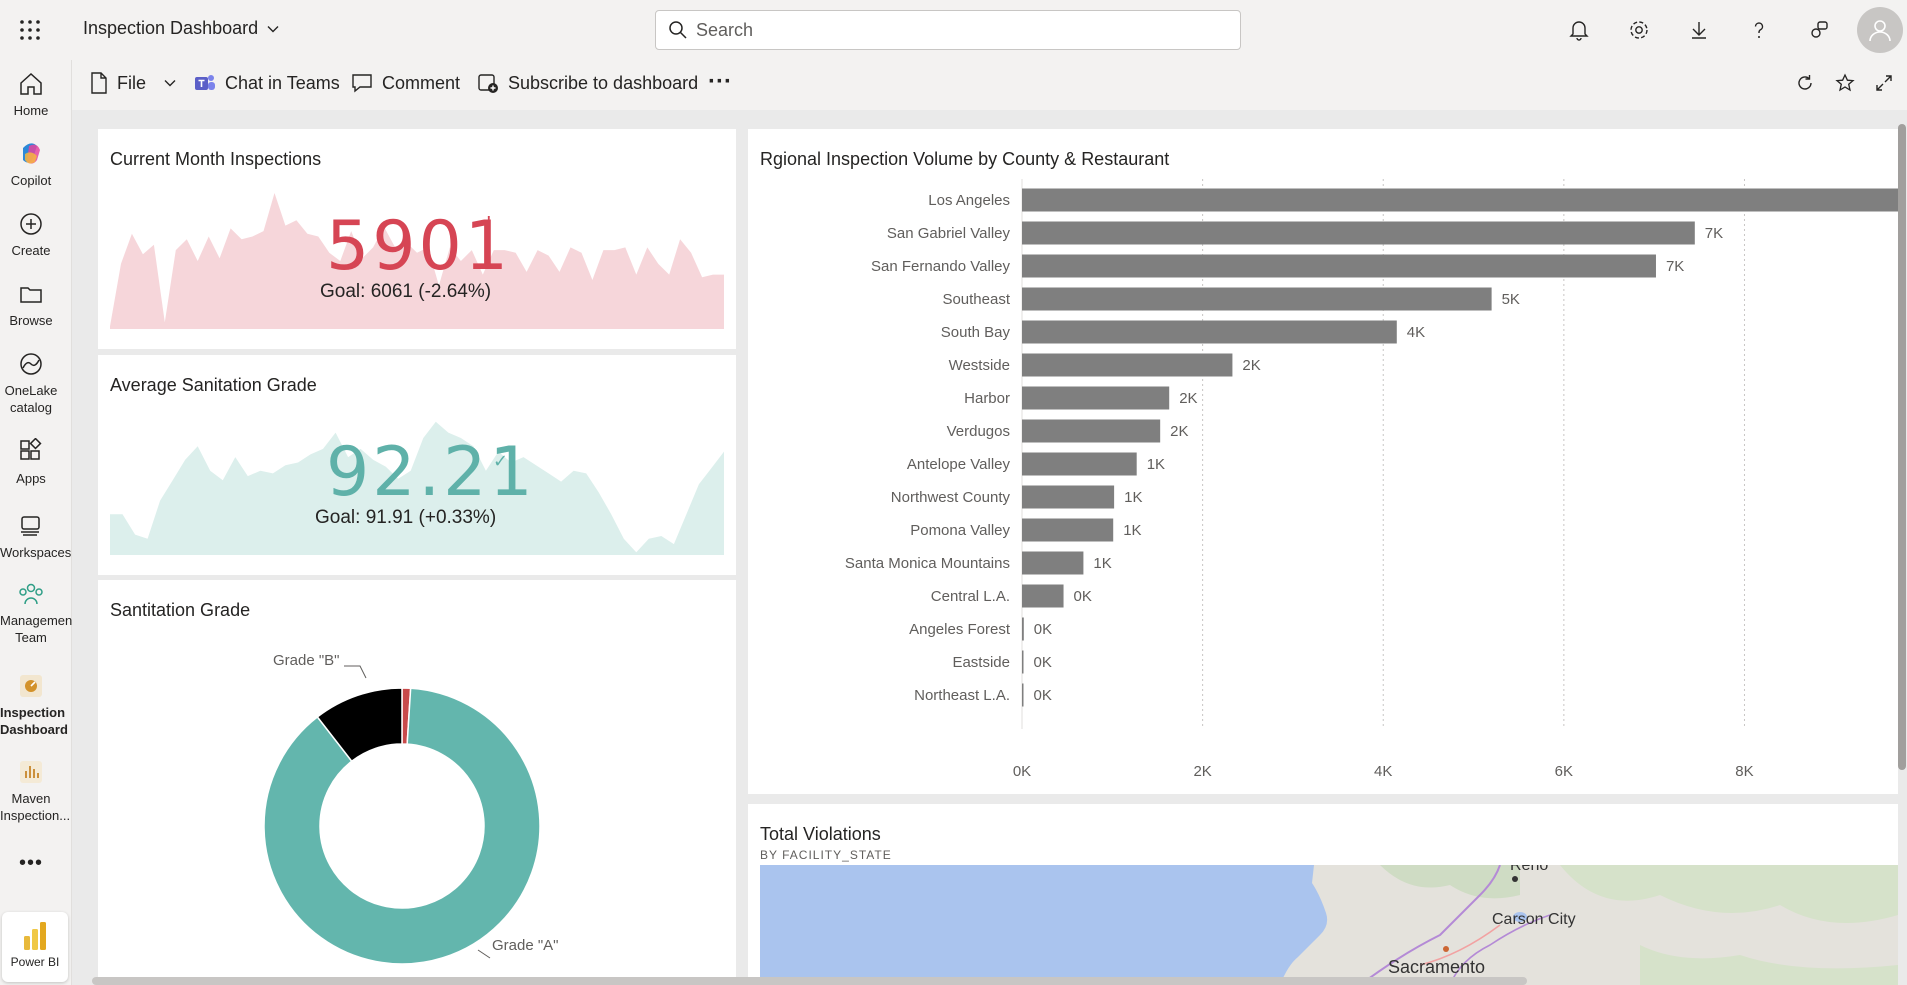  I want to click on comment-button: Comment, so click(405, 83).